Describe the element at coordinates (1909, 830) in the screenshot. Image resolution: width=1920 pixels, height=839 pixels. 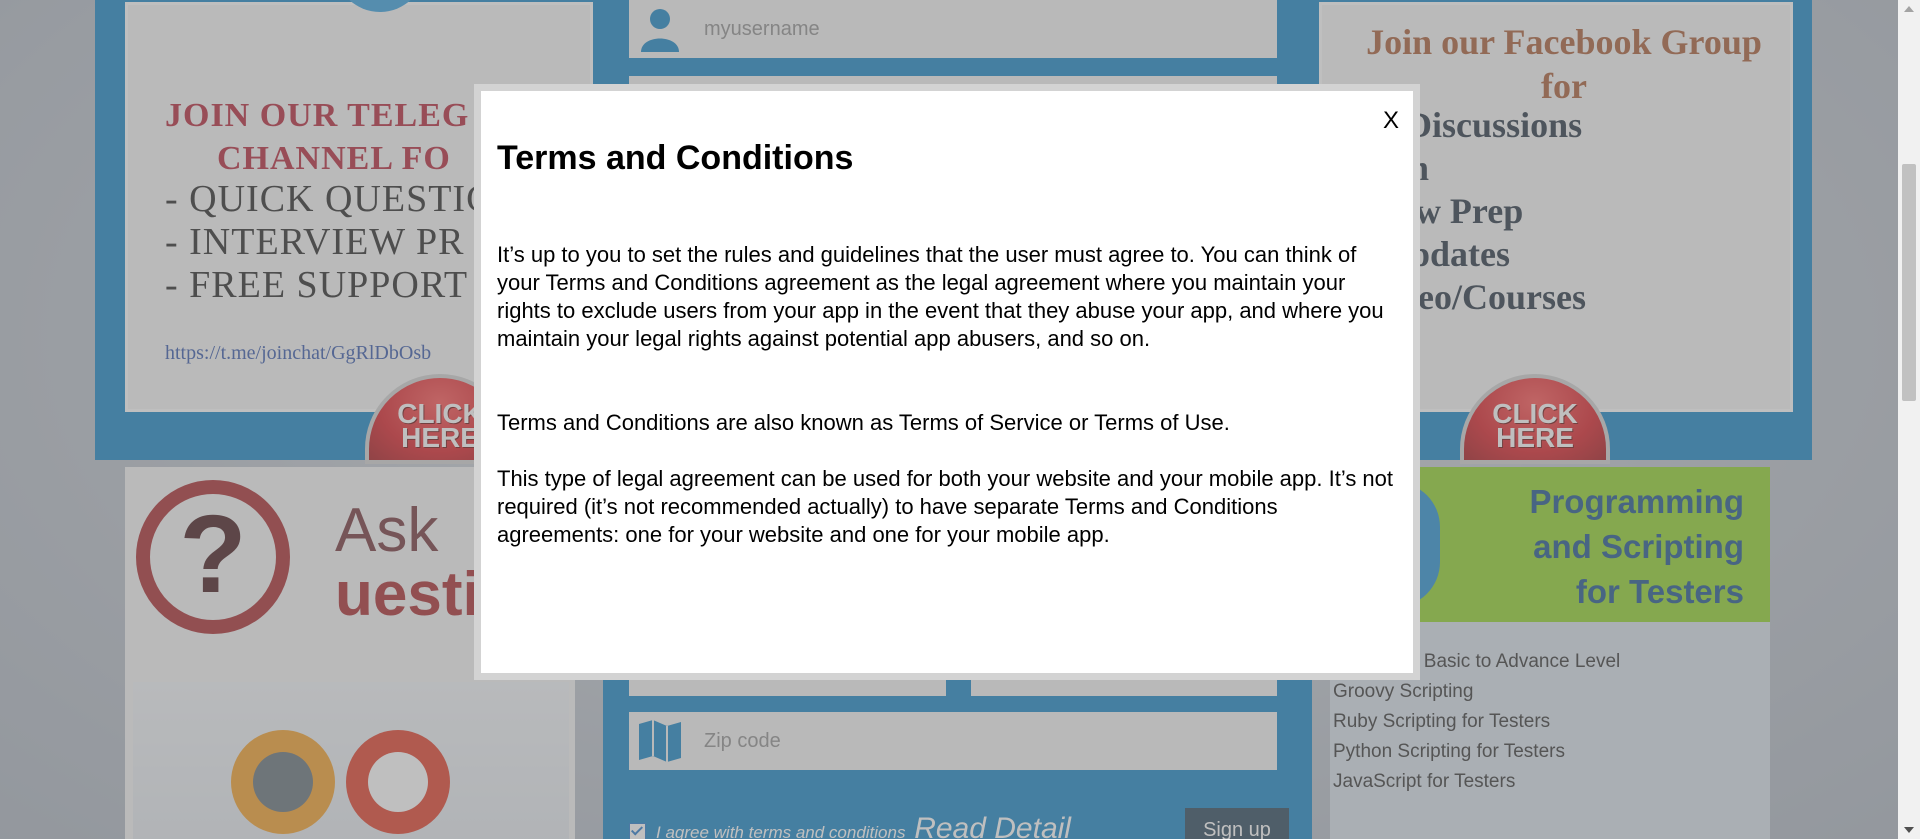
I see `scroll-down-arrow-icon` at that location.